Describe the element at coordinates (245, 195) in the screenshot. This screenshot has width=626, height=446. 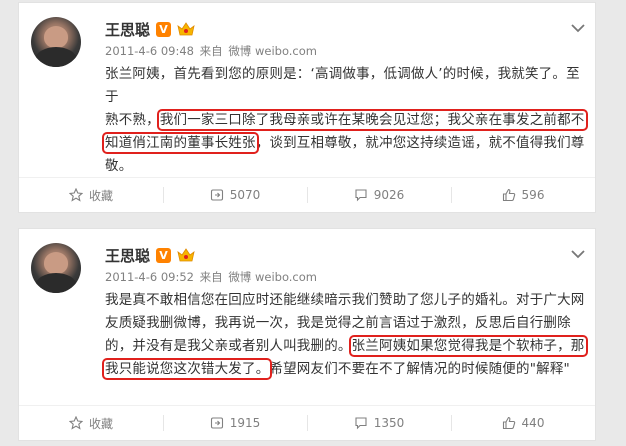
I see `repost-count: 5070` at that location.